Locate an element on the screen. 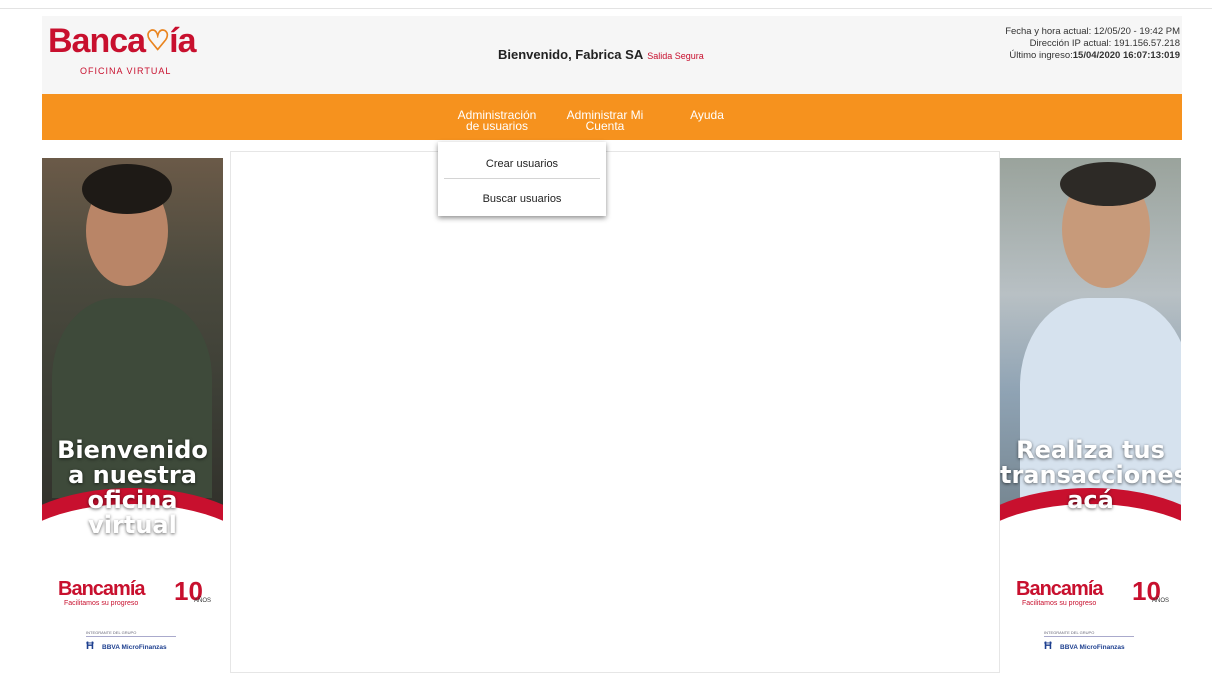 The image size is (1212, 673). safe-exit-link: Salida Segura is located at coordinates (675, 56).